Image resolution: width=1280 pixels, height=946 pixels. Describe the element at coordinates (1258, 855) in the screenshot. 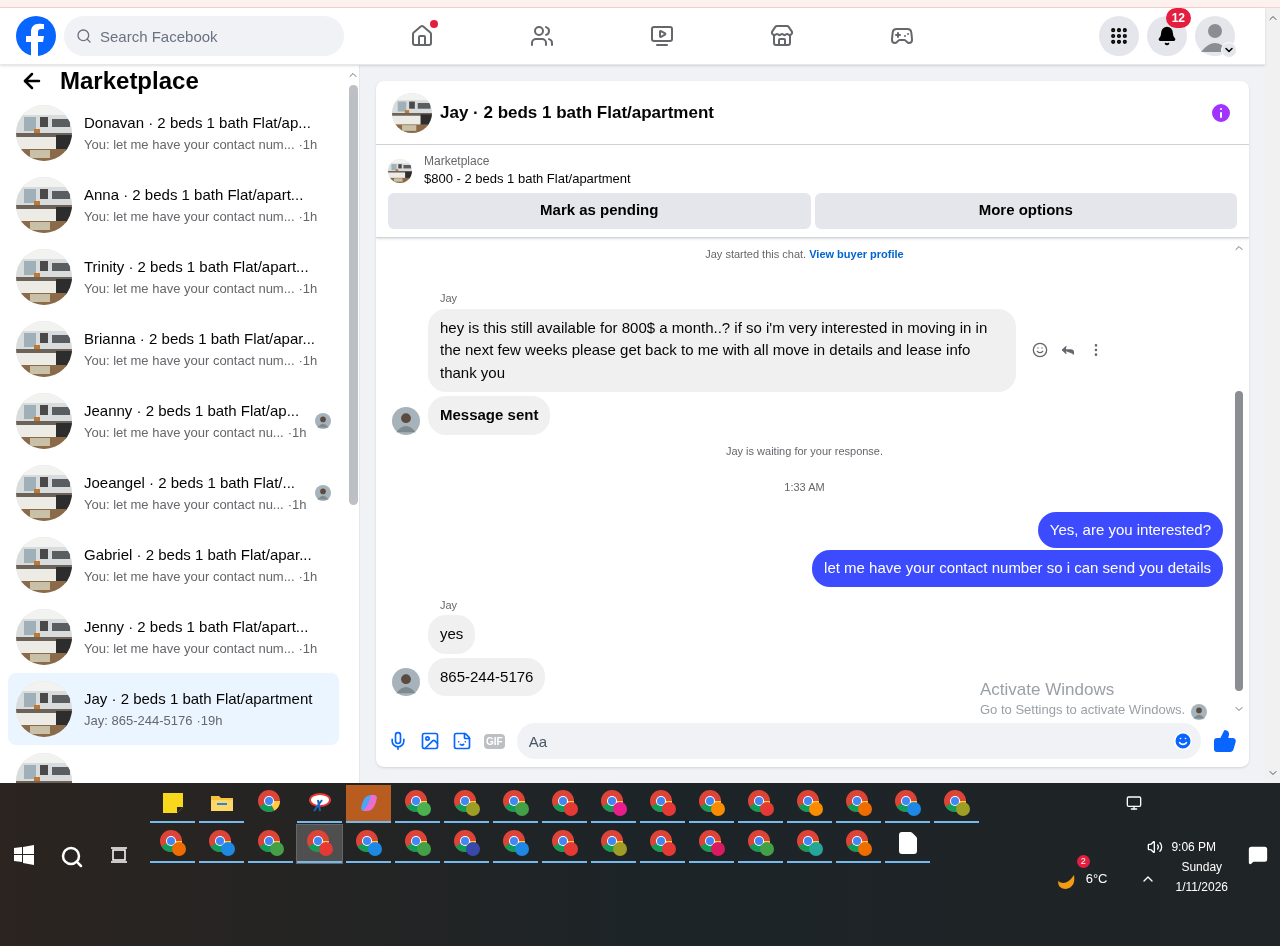

I see `notification-center-icon` at that location.